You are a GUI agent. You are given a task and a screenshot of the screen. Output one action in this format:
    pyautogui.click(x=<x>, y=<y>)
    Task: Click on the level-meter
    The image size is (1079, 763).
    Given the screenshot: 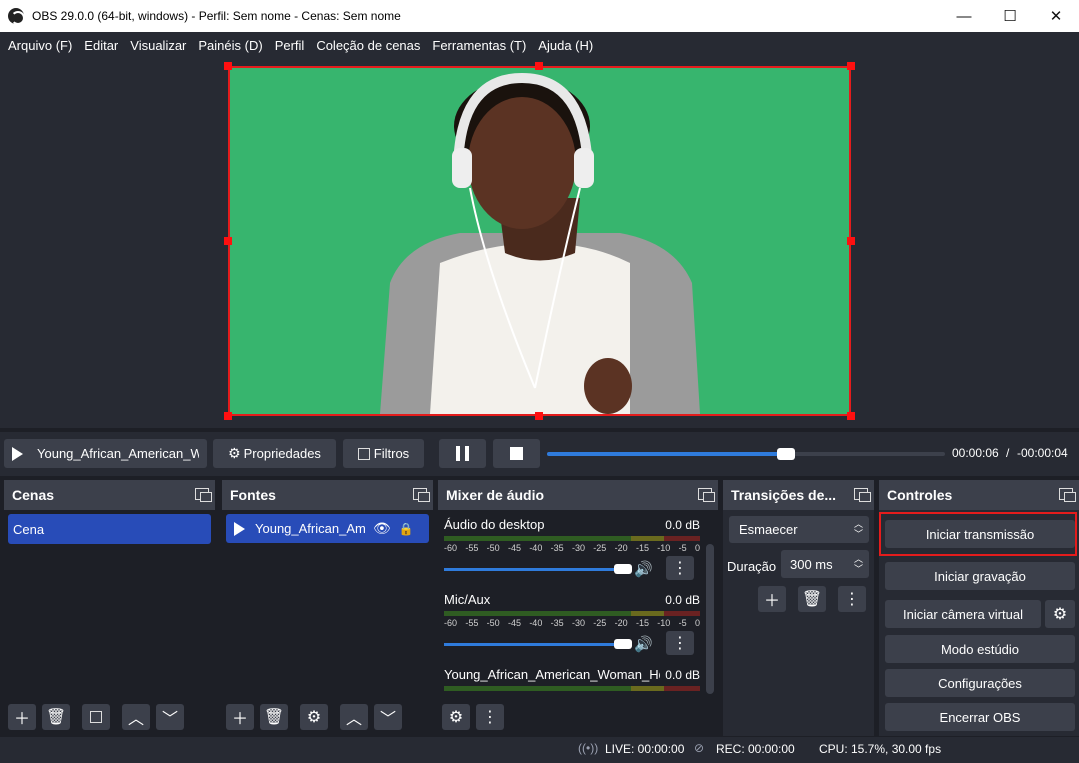 What is the action you would take?
    pyautogui.click(x=572, y=688)
    